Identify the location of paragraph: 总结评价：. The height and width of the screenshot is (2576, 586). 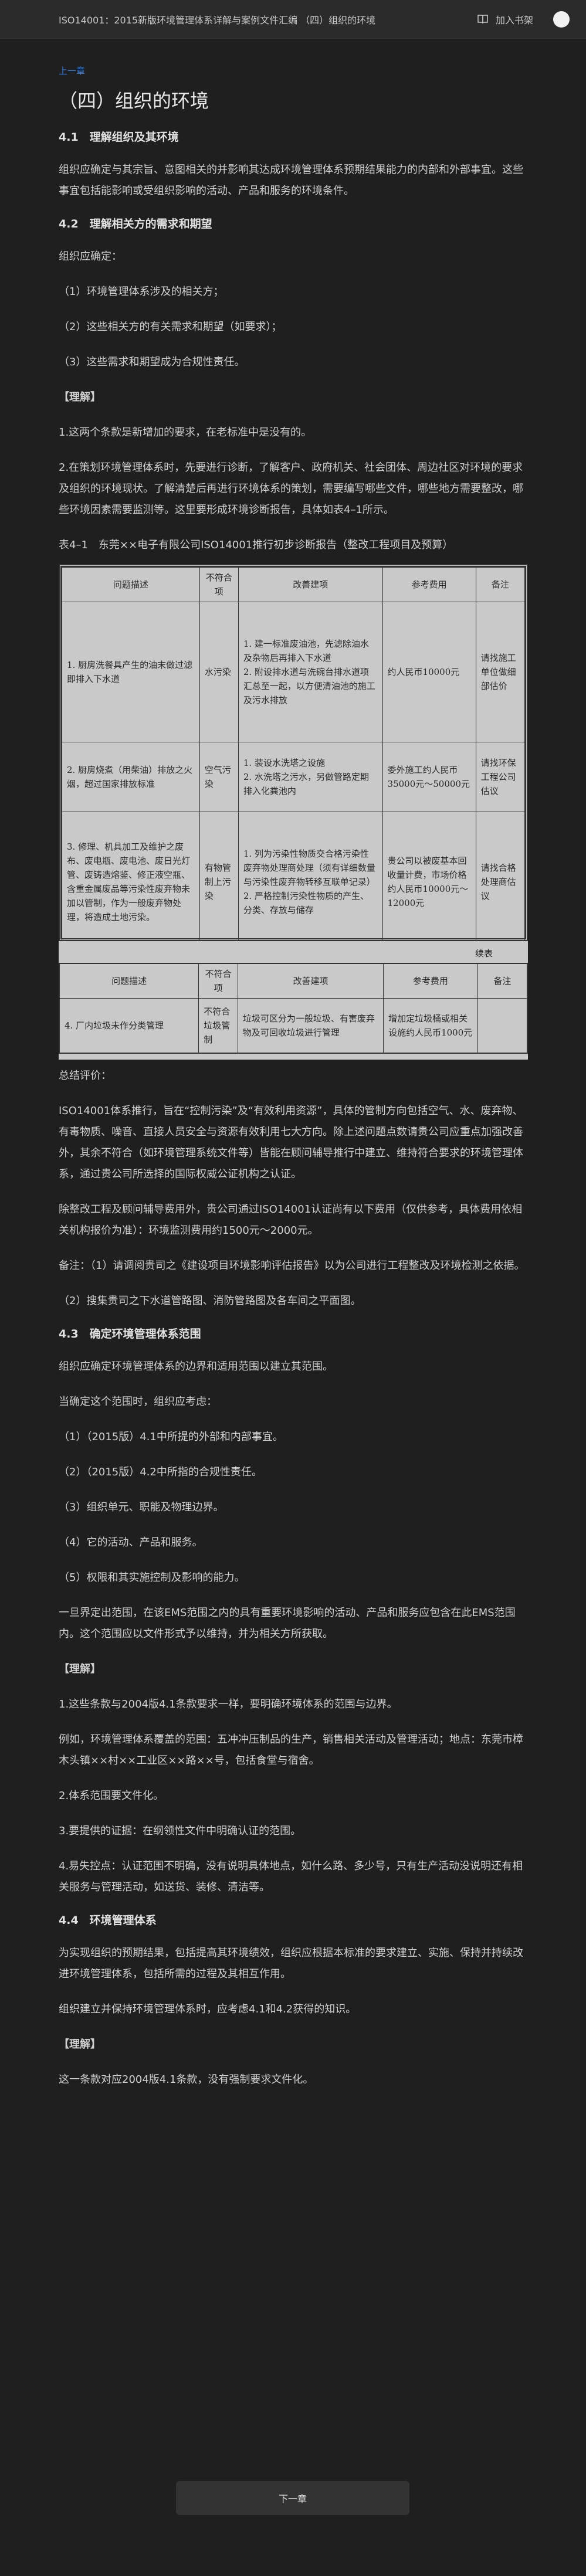
(85, 1076).